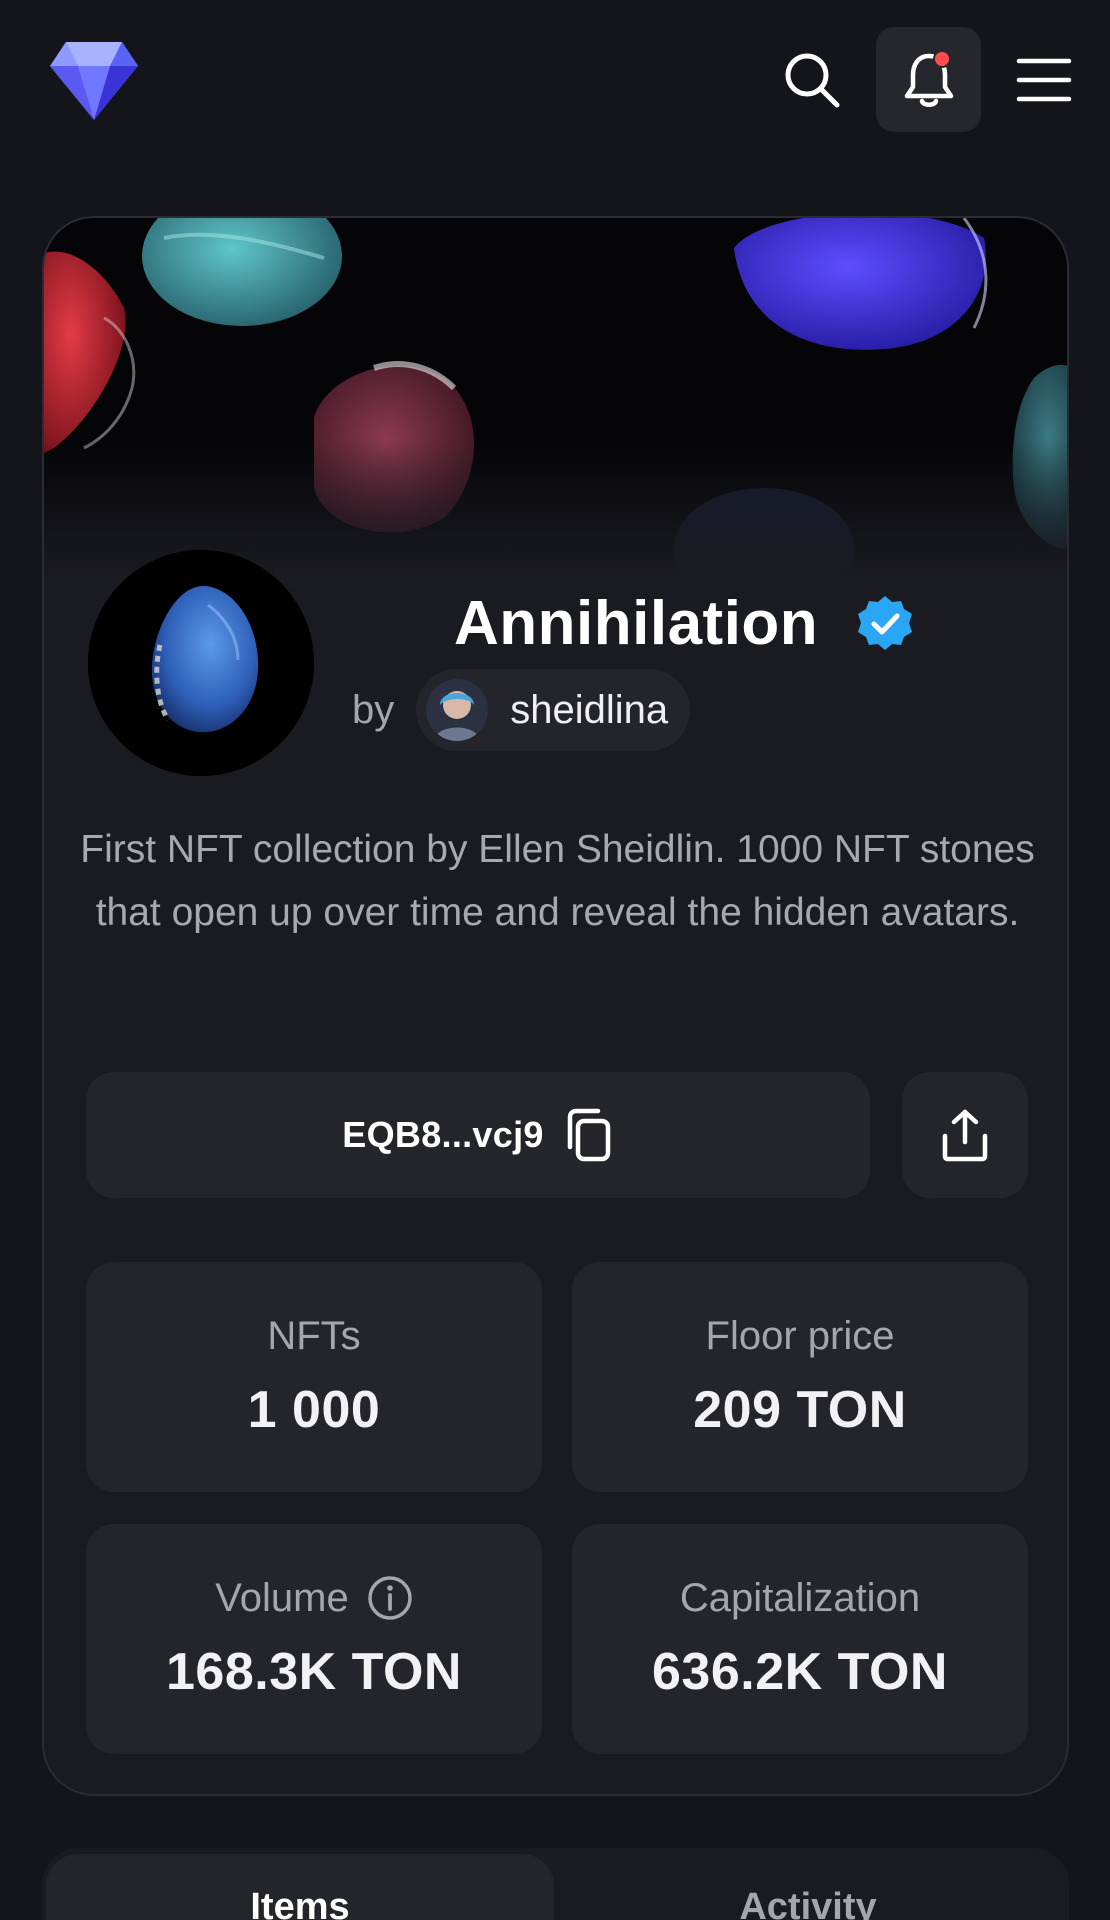 The width and height of the screenshot is (1110, 1920). What do you see at coordinates (443, 1134) in the screenshot?
I see `contract-address: EQB8...vcj9` at bounding box center [443, 1134].